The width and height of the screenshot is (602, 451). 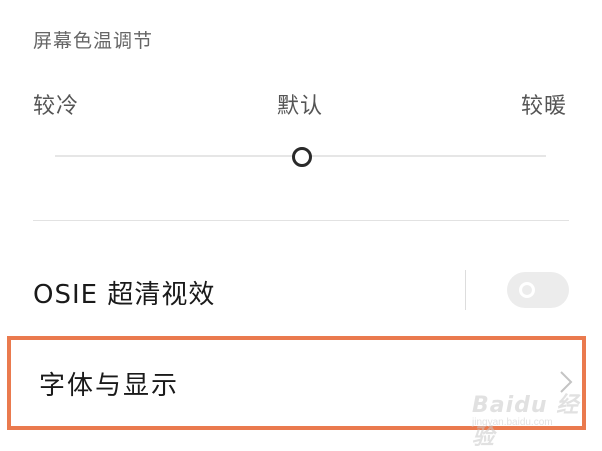 I want to click on slider-thumb, so click(x=301, y=157).